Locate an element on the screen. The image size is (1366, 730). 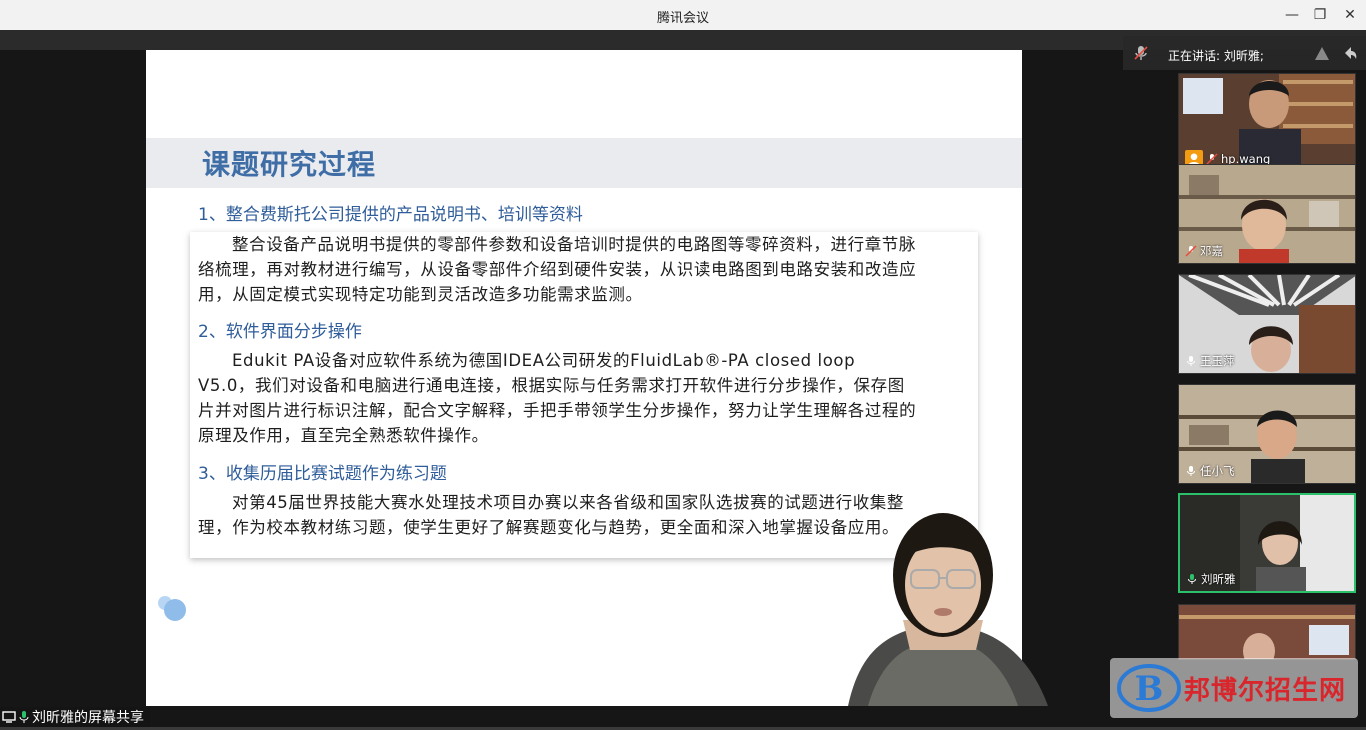
watermark-logo-icon: B is located at coordinates (1149, 688).